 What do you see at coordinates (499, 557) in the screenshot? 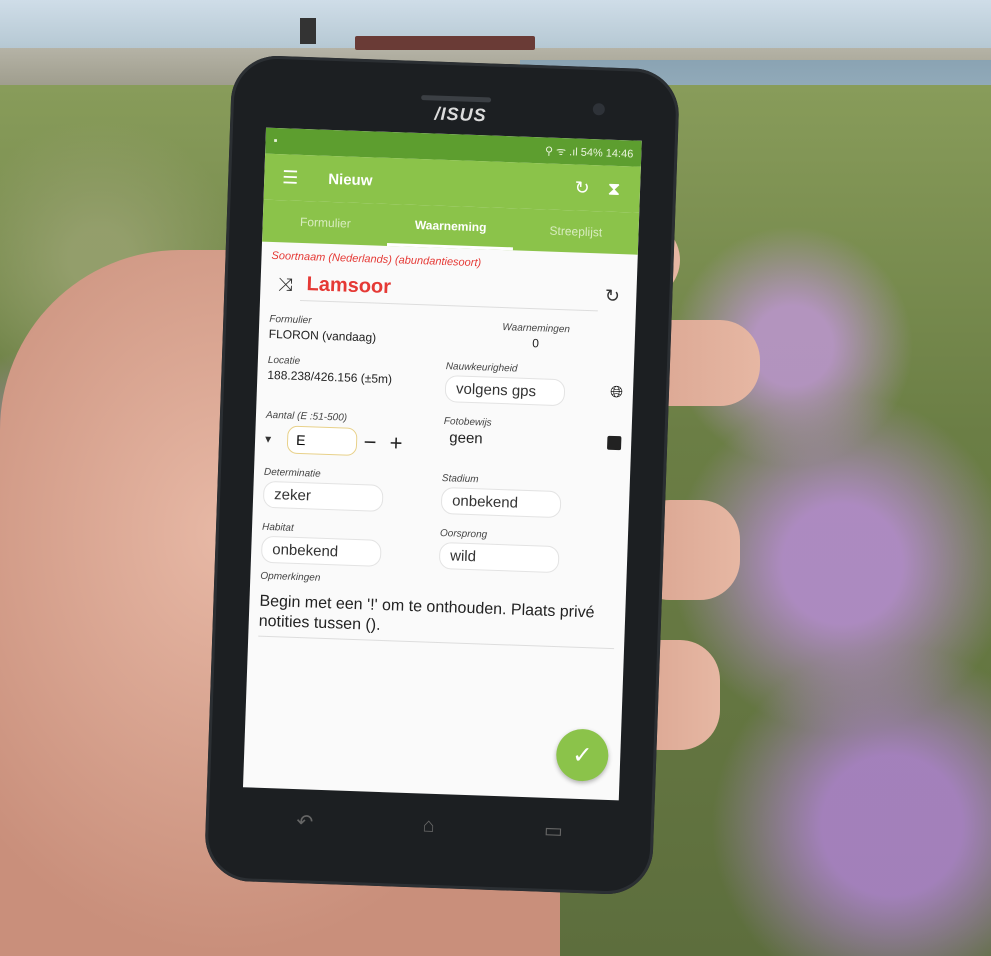
I see `oorsprong-select: wild` at bounding box center [499, 557].